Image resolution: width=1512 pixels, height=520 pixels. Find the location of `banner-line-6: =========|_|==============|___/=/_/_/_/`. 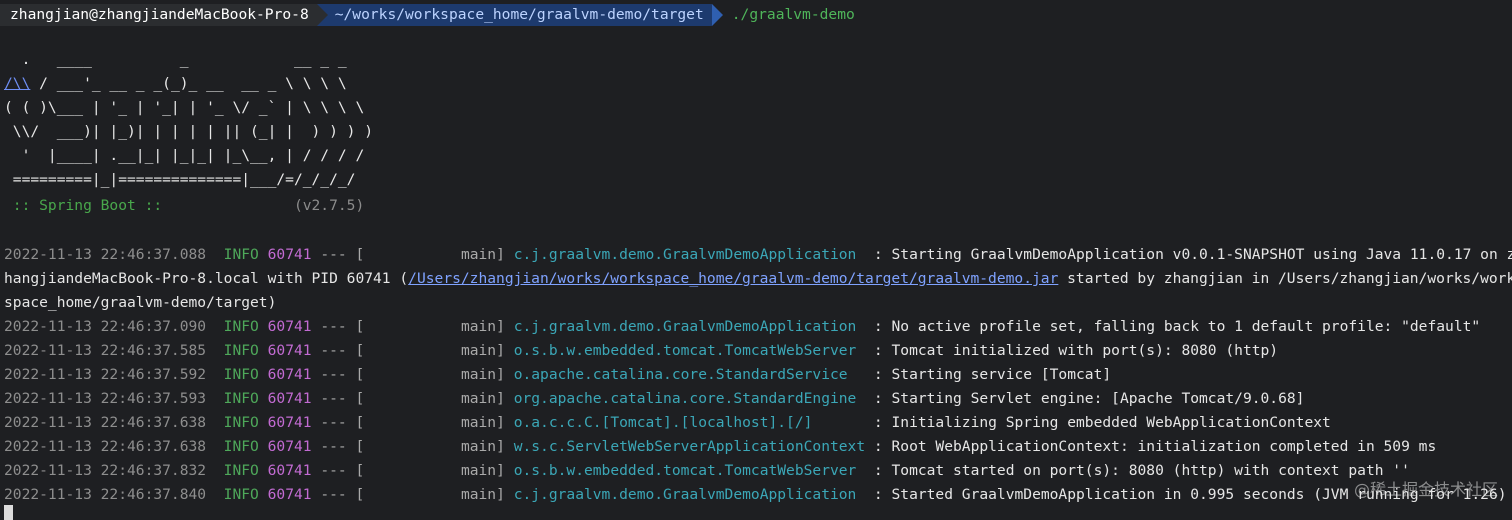

banner-line-6: =========|_|==============|___/=/_/_/_/ is located at coordinates (180, 179).